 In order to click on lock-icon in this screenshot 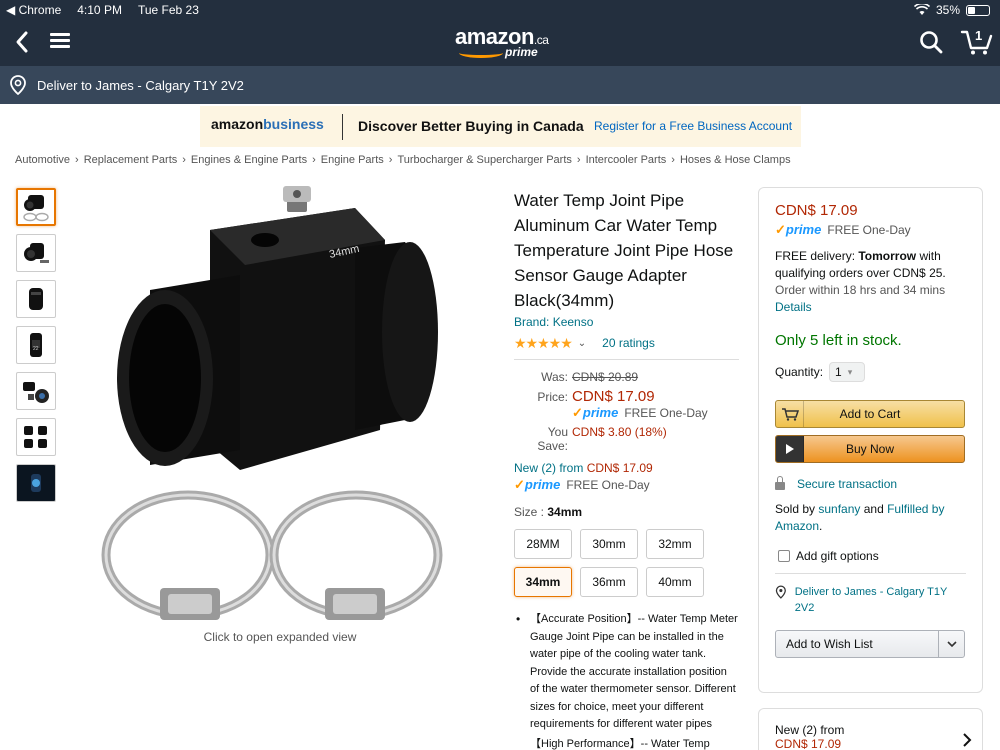, I will do `click(780, 483)`.